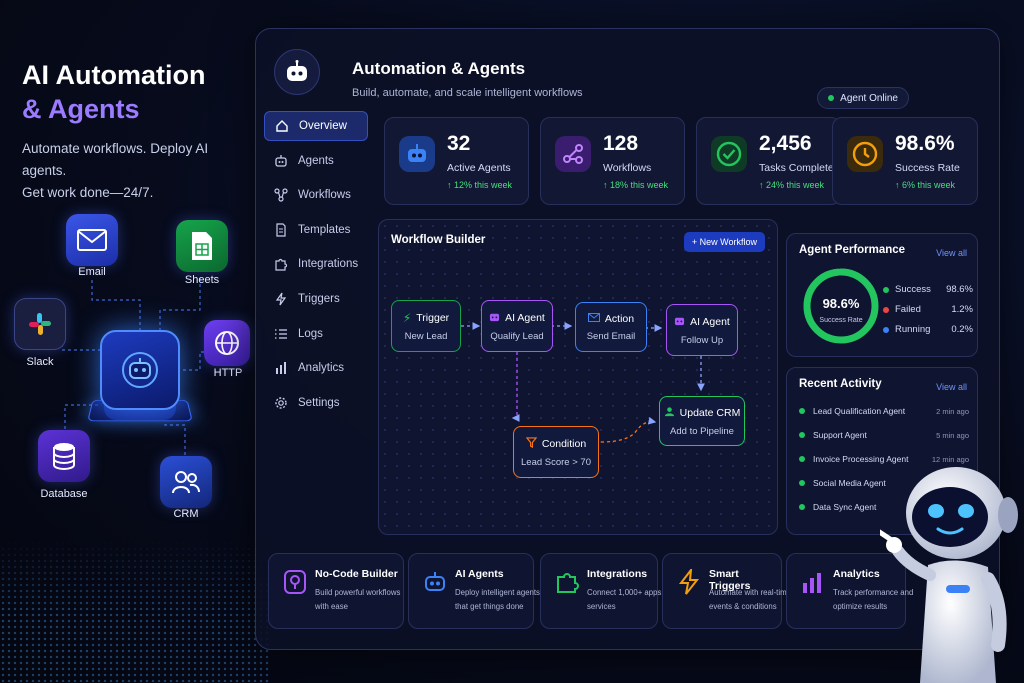  I want to click on stat-delta: ↑ 18% this week, so click(636, 185).